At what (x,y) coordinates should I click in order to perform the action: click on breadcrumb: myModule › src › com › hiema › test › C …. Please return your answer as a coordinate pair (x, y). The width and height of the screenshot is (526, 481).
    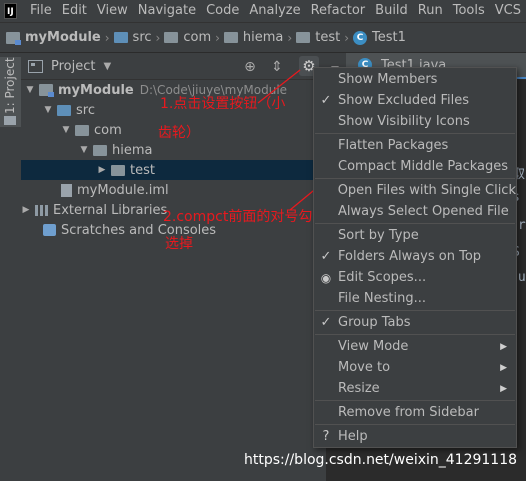
    Looking at the image, I should click on (263, 37).